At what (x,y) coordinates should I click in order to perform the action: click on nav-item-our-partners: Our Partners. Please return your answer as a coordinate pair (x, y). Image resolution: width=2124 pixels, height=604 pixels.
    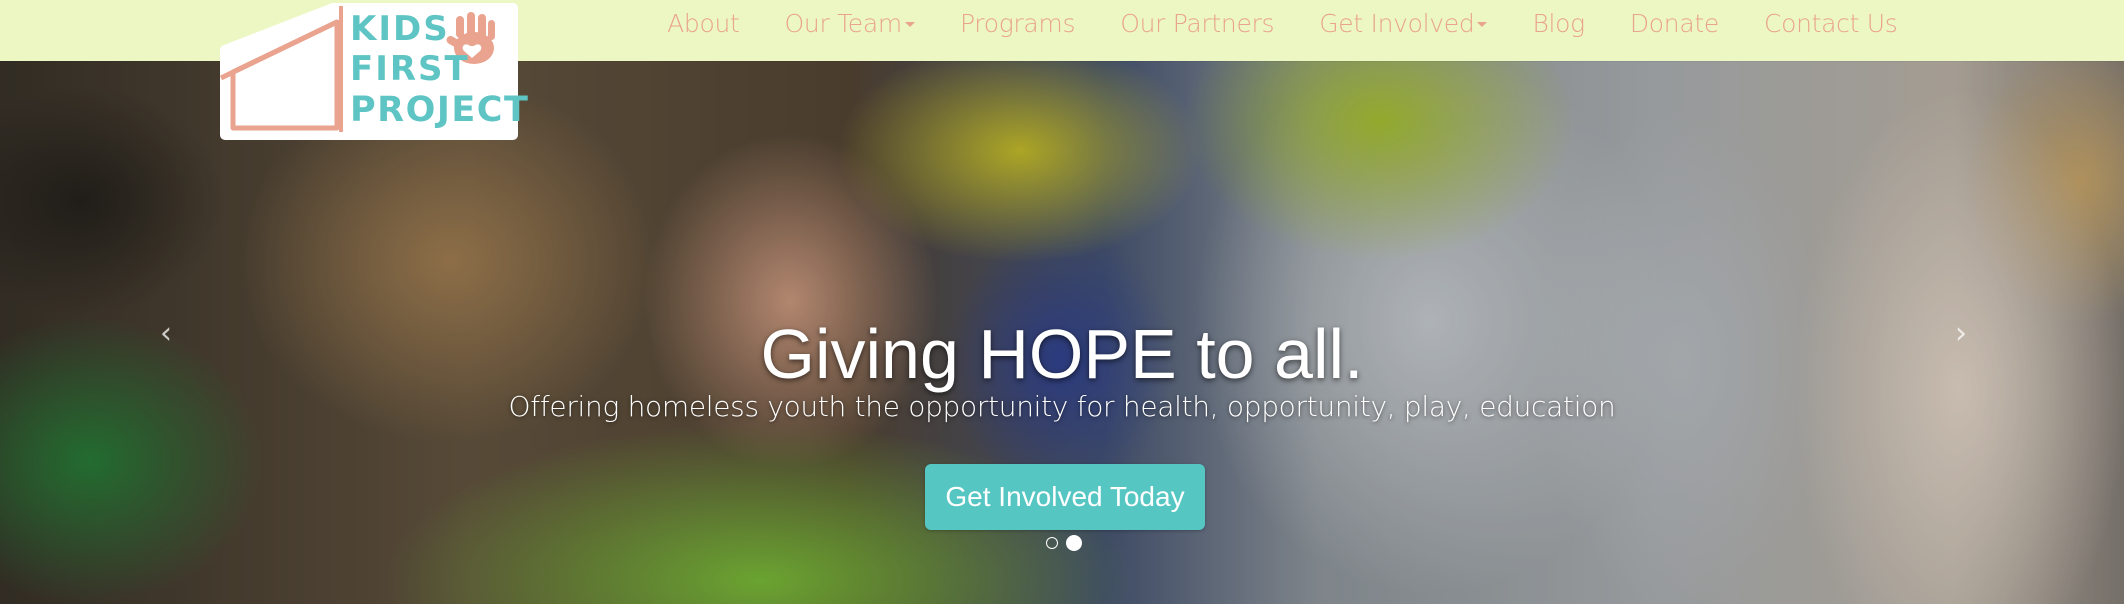
    Looking at the image, I should click on (1197, 23).